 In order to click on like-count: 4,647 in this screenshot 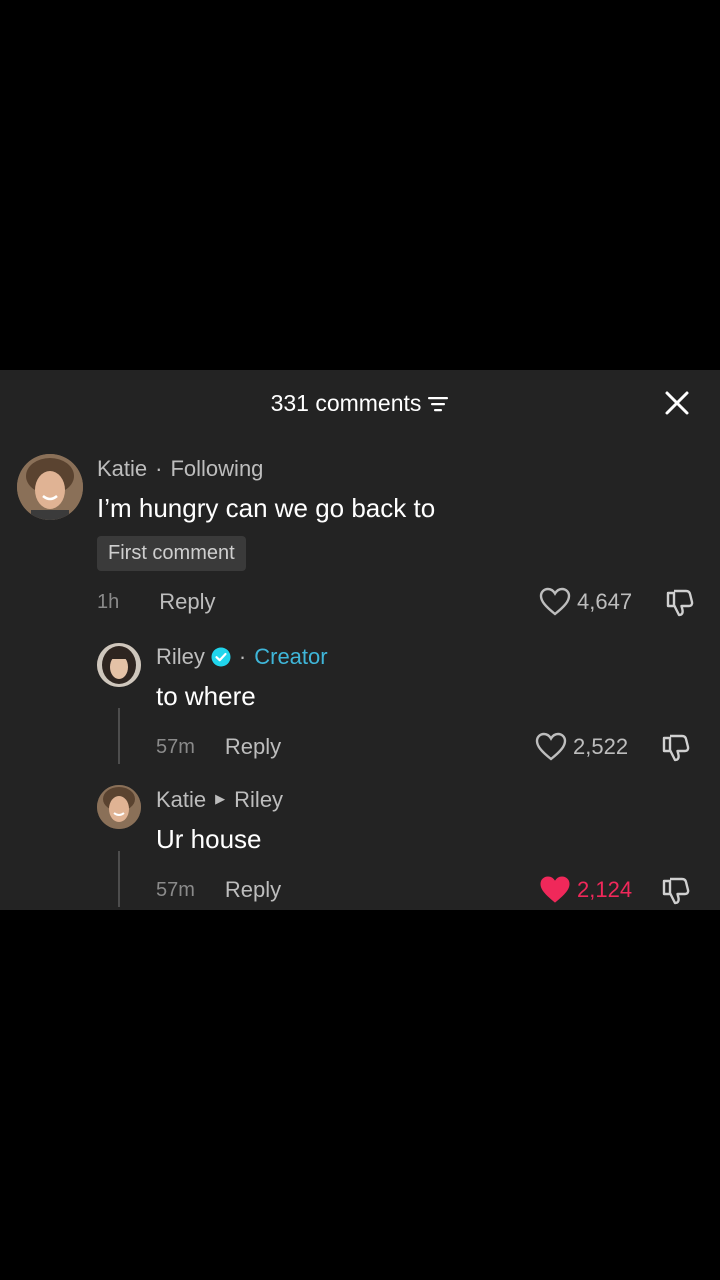, I will do `click(605, 601)`.